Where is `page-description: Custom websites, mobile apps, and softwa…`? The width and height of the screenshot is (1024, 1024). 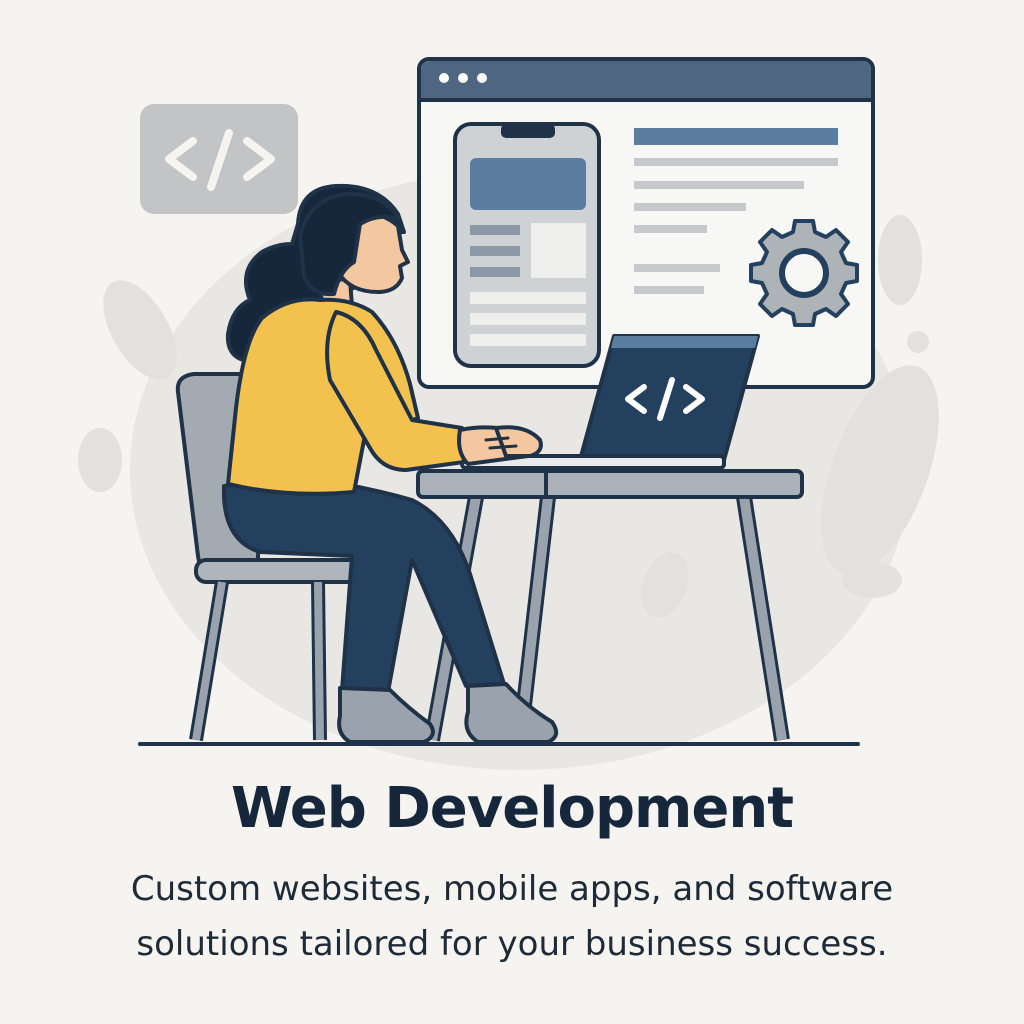
page-description: Custom websites, mobile apps, and softwa… is located at coordinates (512, 916).